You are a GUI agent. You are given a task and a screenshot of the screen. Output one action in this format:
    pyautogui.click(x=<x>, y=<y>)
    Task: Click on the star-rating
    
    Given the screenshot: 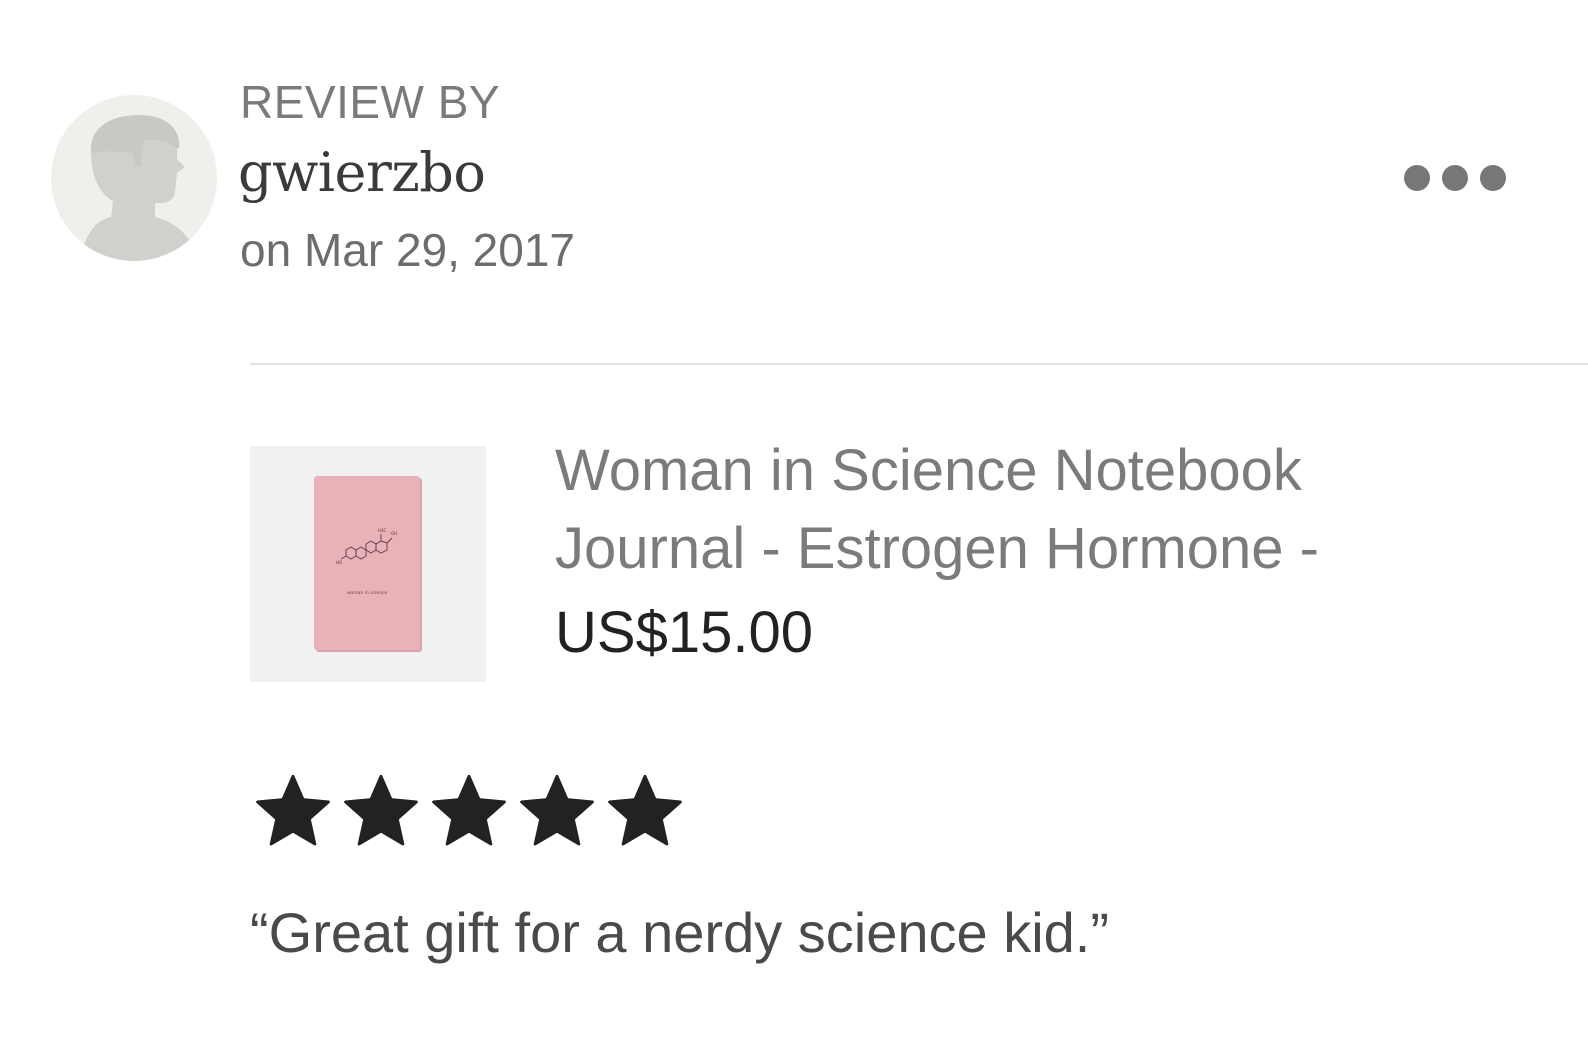 What is the action you would take?
    pyautogui.click(x=469, y=812)
    